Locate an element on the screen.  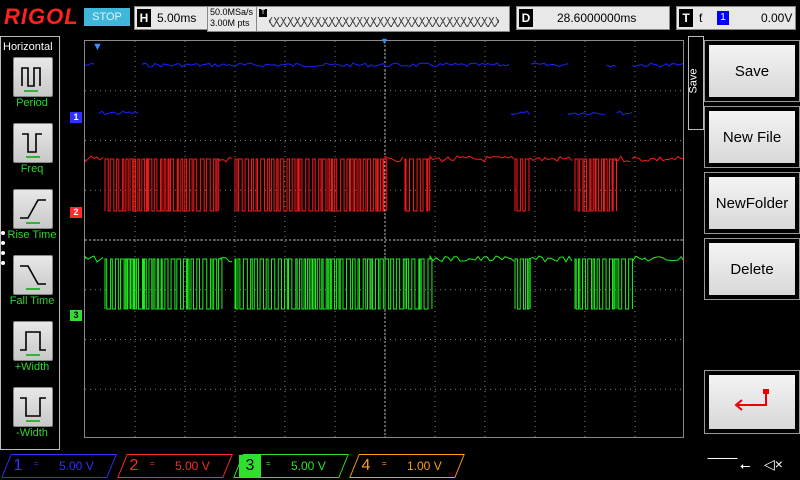
measure-fall-time: Fall Time is located at coordinates (32, 286).